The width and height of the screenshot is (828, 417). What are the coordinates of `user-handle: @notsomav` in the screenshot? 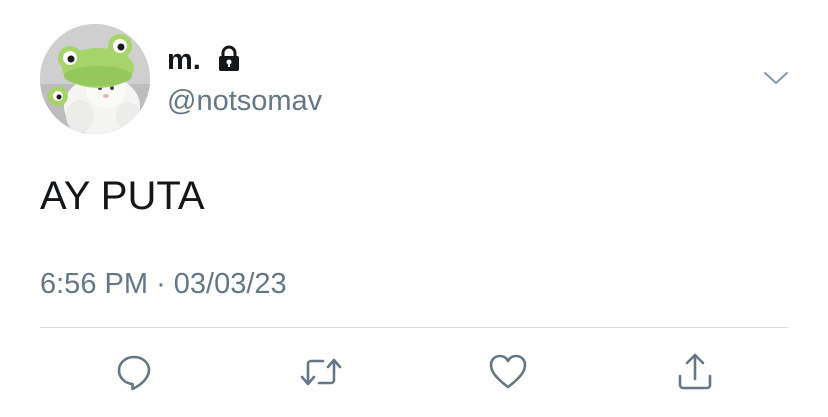 It's located at (244, 101).